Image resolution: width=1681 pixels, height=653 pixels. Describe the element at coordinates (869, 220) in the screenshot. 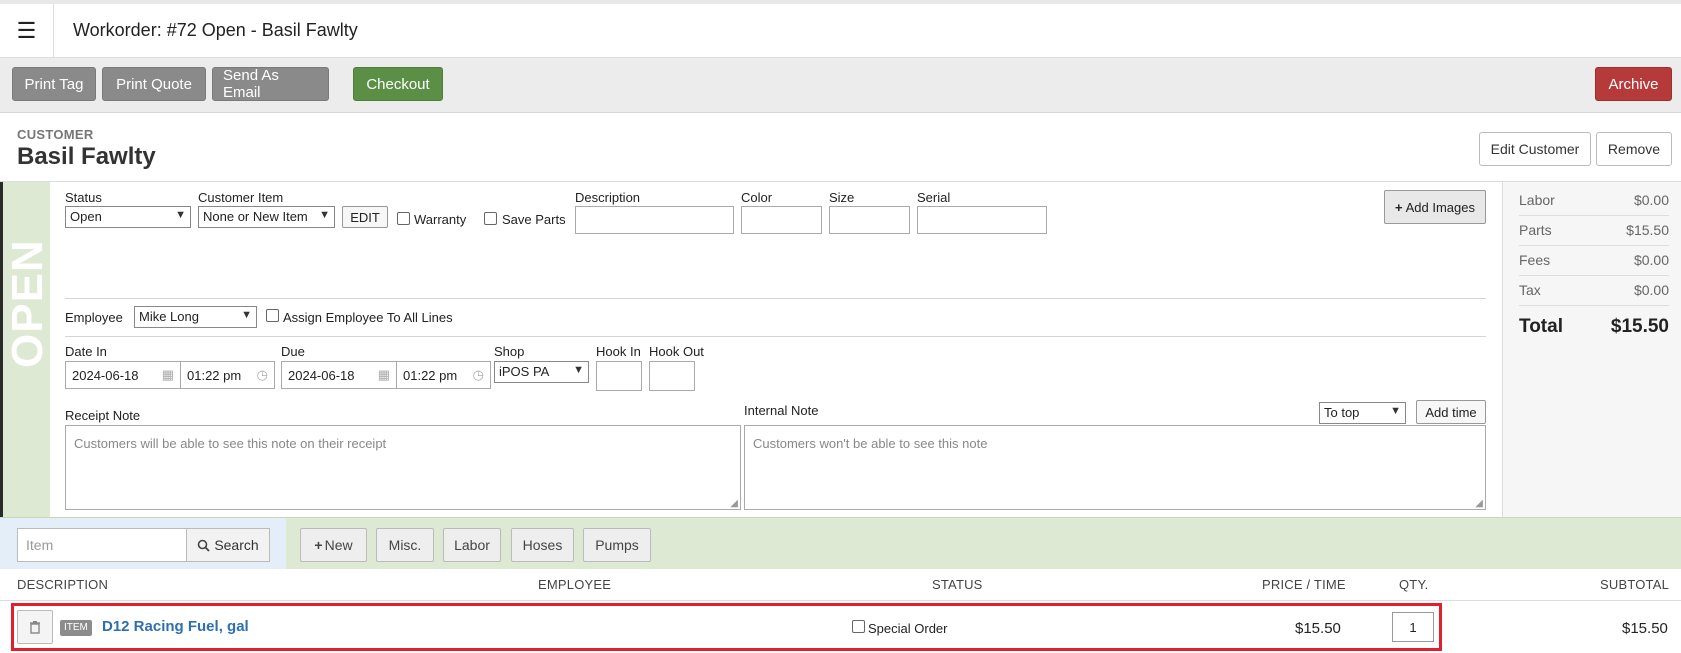

I see `size-input` at that location.